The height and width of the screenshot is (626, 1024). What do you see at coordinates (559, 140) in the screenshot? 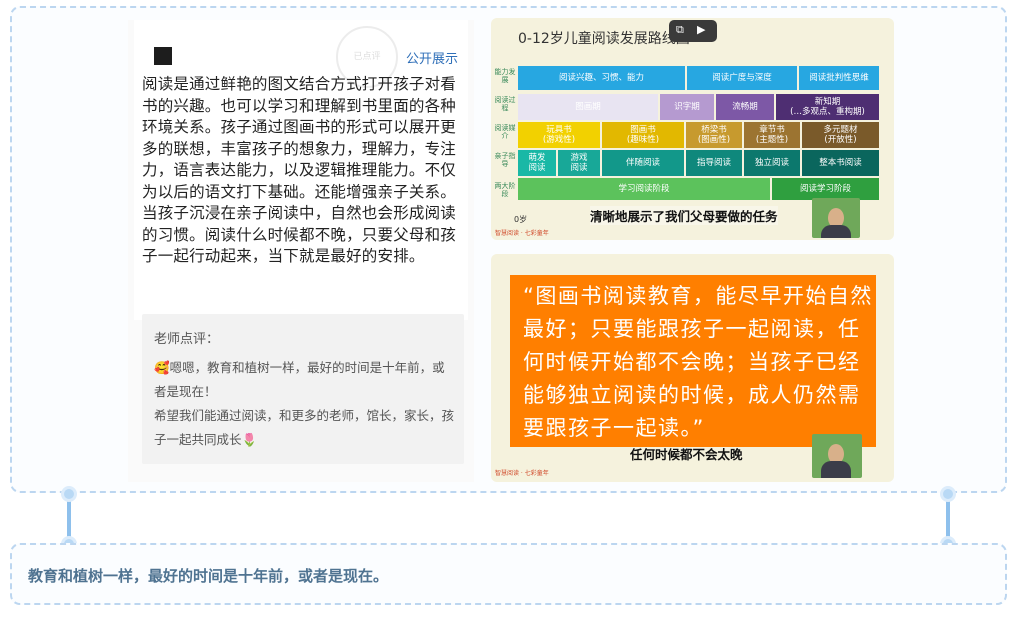
I see `media-note: (游戏性)` at bounding box center [559, 140].